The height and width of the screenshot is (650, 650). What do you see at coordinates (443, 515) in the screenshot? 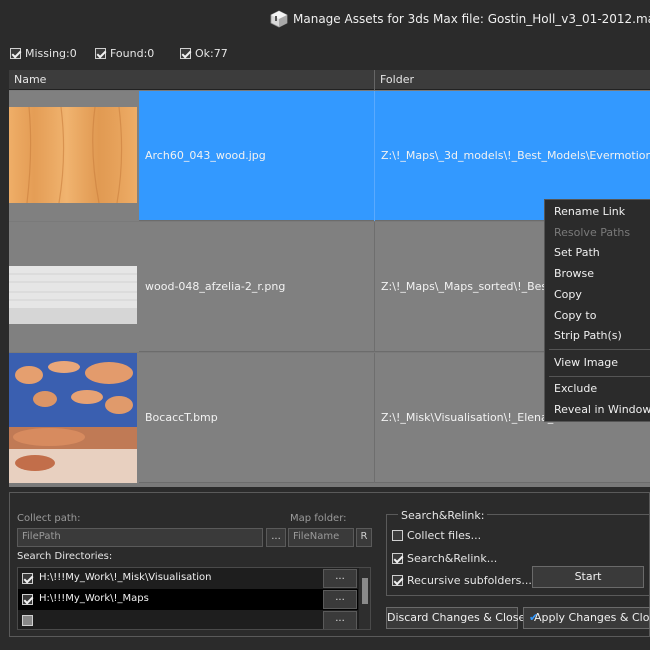
I see `search-relink-group-title: Search&Relink:` at bounding box center [443, 515].